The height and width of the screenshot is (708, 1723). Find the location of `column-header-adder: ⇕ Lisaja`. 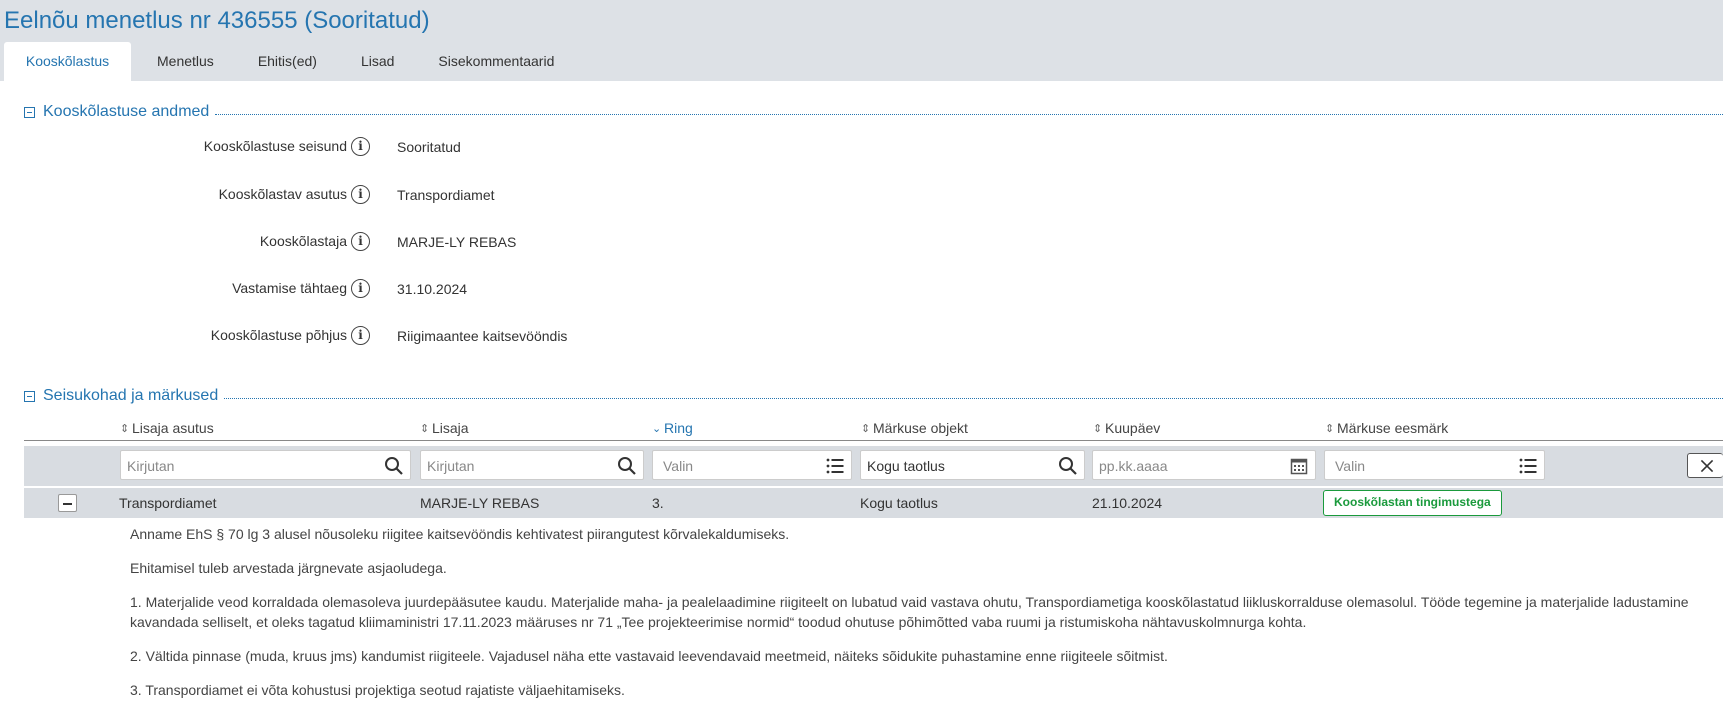

column-header-adder: ⇕ Lisaja is located at coordinates (444, 428).